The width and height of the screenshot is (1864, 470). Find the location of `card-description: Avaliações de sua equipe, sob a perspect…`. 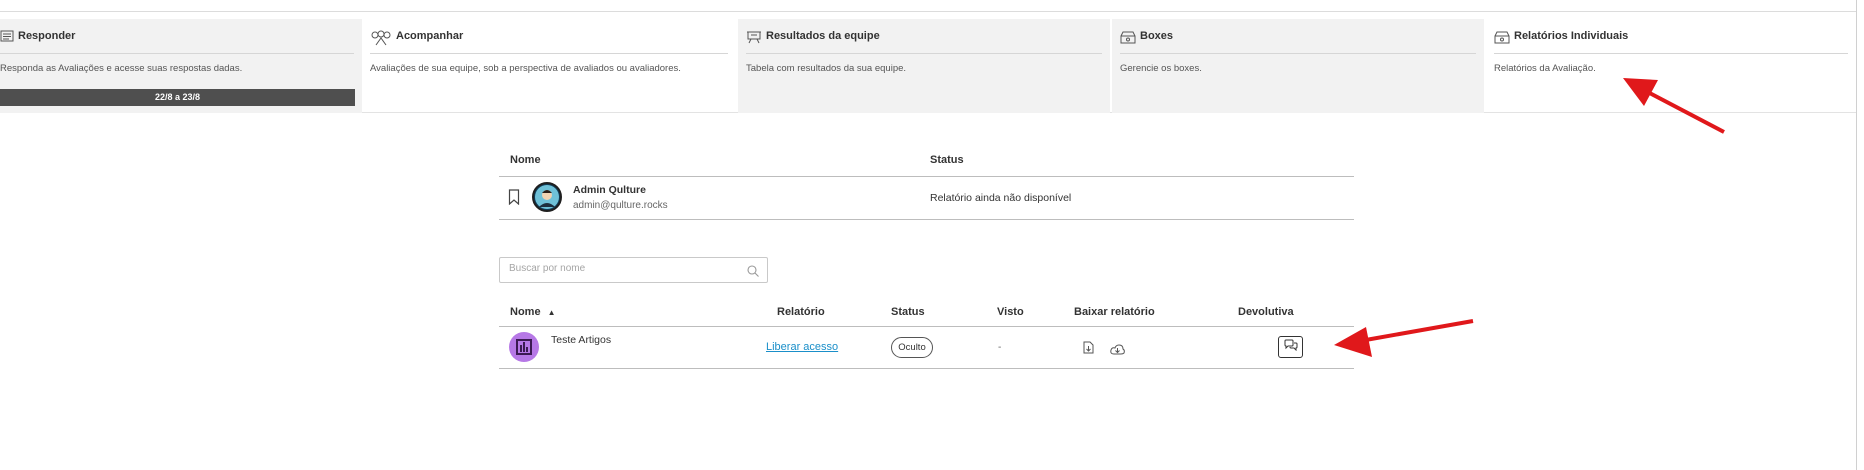

card-description: Avaliações de sua equipe, sob a perspect… is located at coordinates (525, 68).